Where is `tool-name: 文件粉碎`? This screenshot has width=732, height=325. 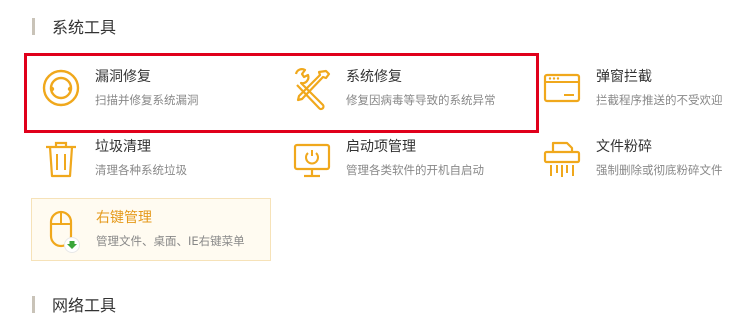 tool-name: 文件粉碎 is located at coordinates (624, 147).